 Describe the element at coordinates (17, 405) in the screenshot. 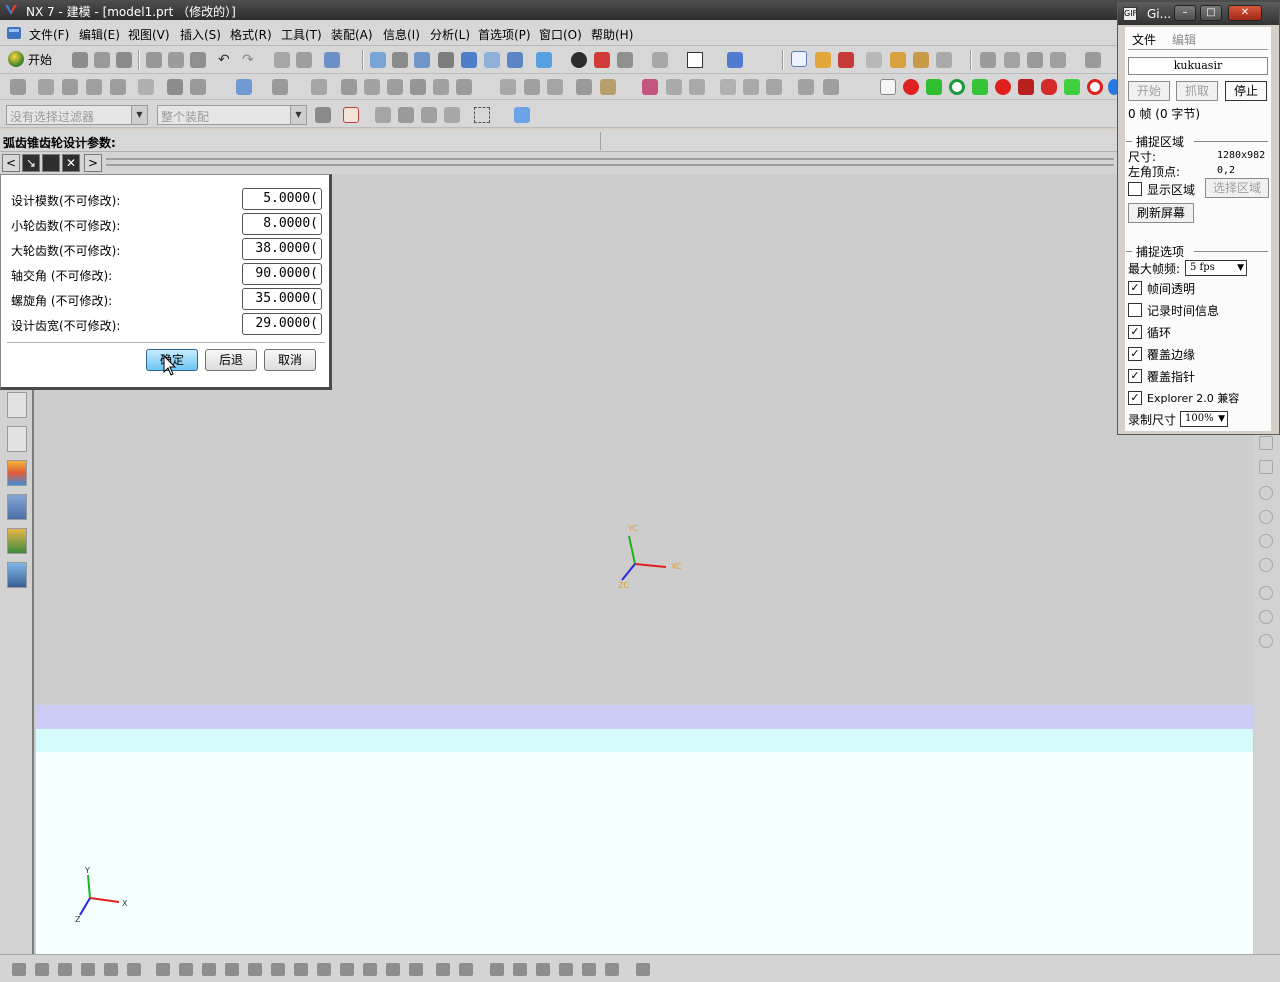

I see `history-icon` at that location.